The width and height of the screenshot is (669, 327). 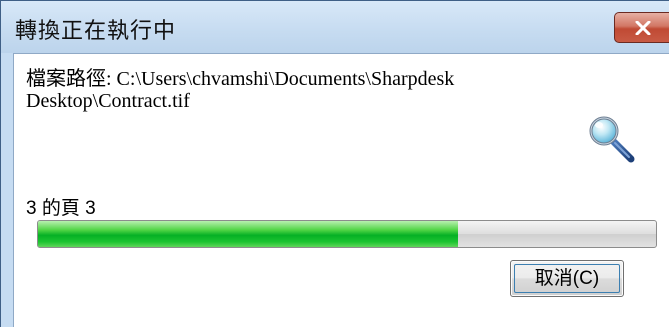 I want to click on close-button, so click(x=641, y=27).